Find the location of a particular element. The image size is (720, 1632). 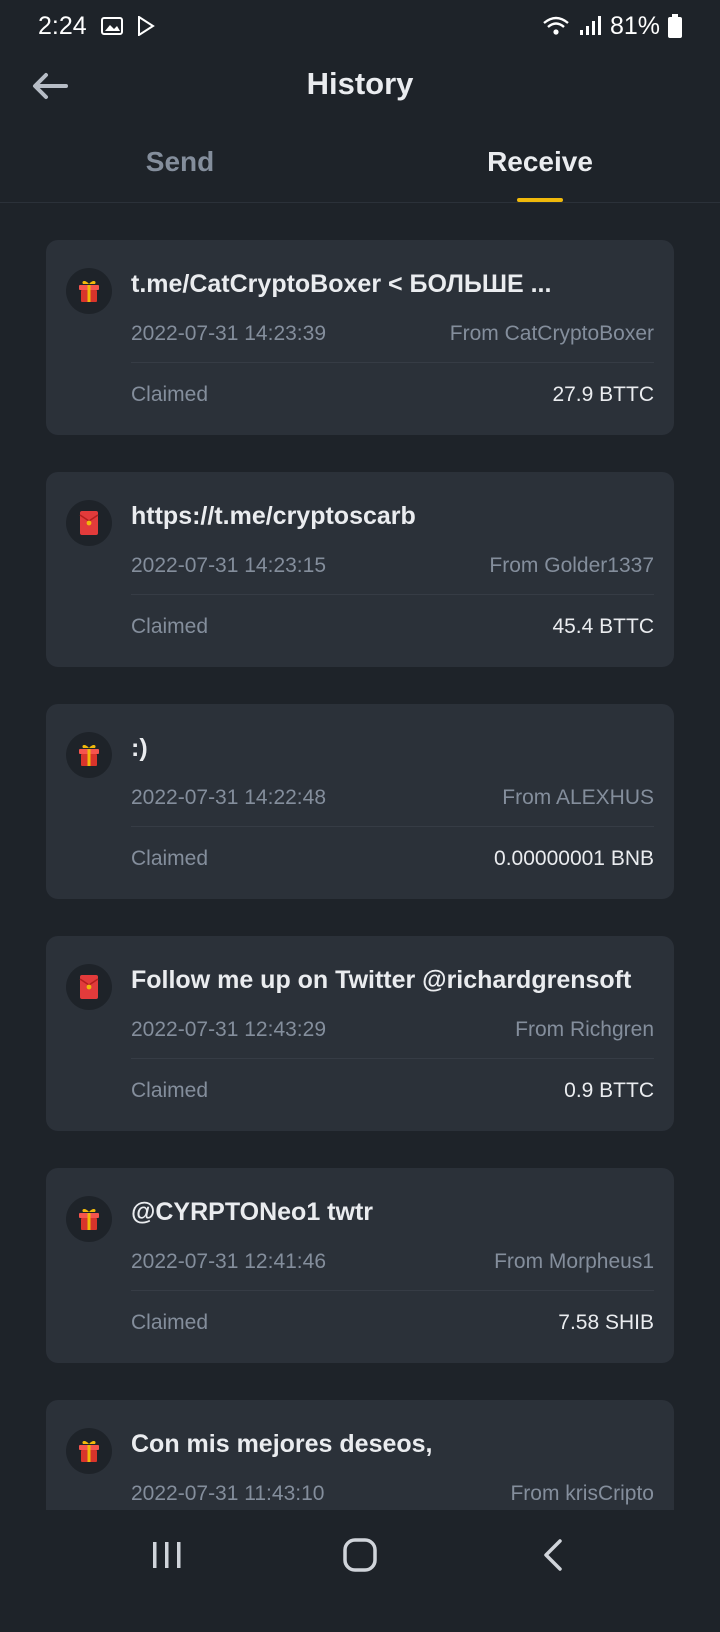

play-store-icon is located at coordinates (146, 26).